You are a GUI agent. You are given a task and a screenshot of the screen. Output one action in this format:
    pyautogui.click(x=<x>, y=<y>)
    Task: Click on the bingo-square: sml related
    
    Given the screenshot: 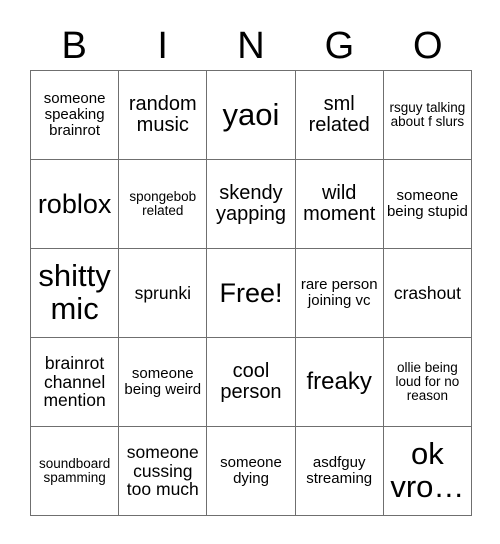 What is the action you would take?
    pyautogui.click(x=339, y=115)
    